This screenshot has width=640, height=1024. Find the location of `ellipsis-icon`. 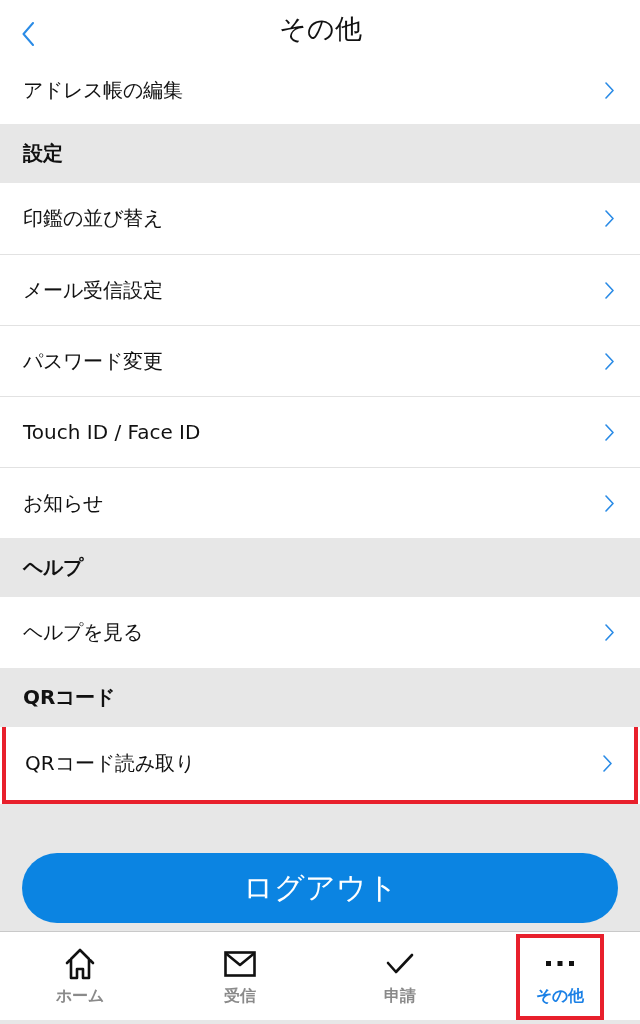

ellipsis-icon is located at coordinates (560, 963).